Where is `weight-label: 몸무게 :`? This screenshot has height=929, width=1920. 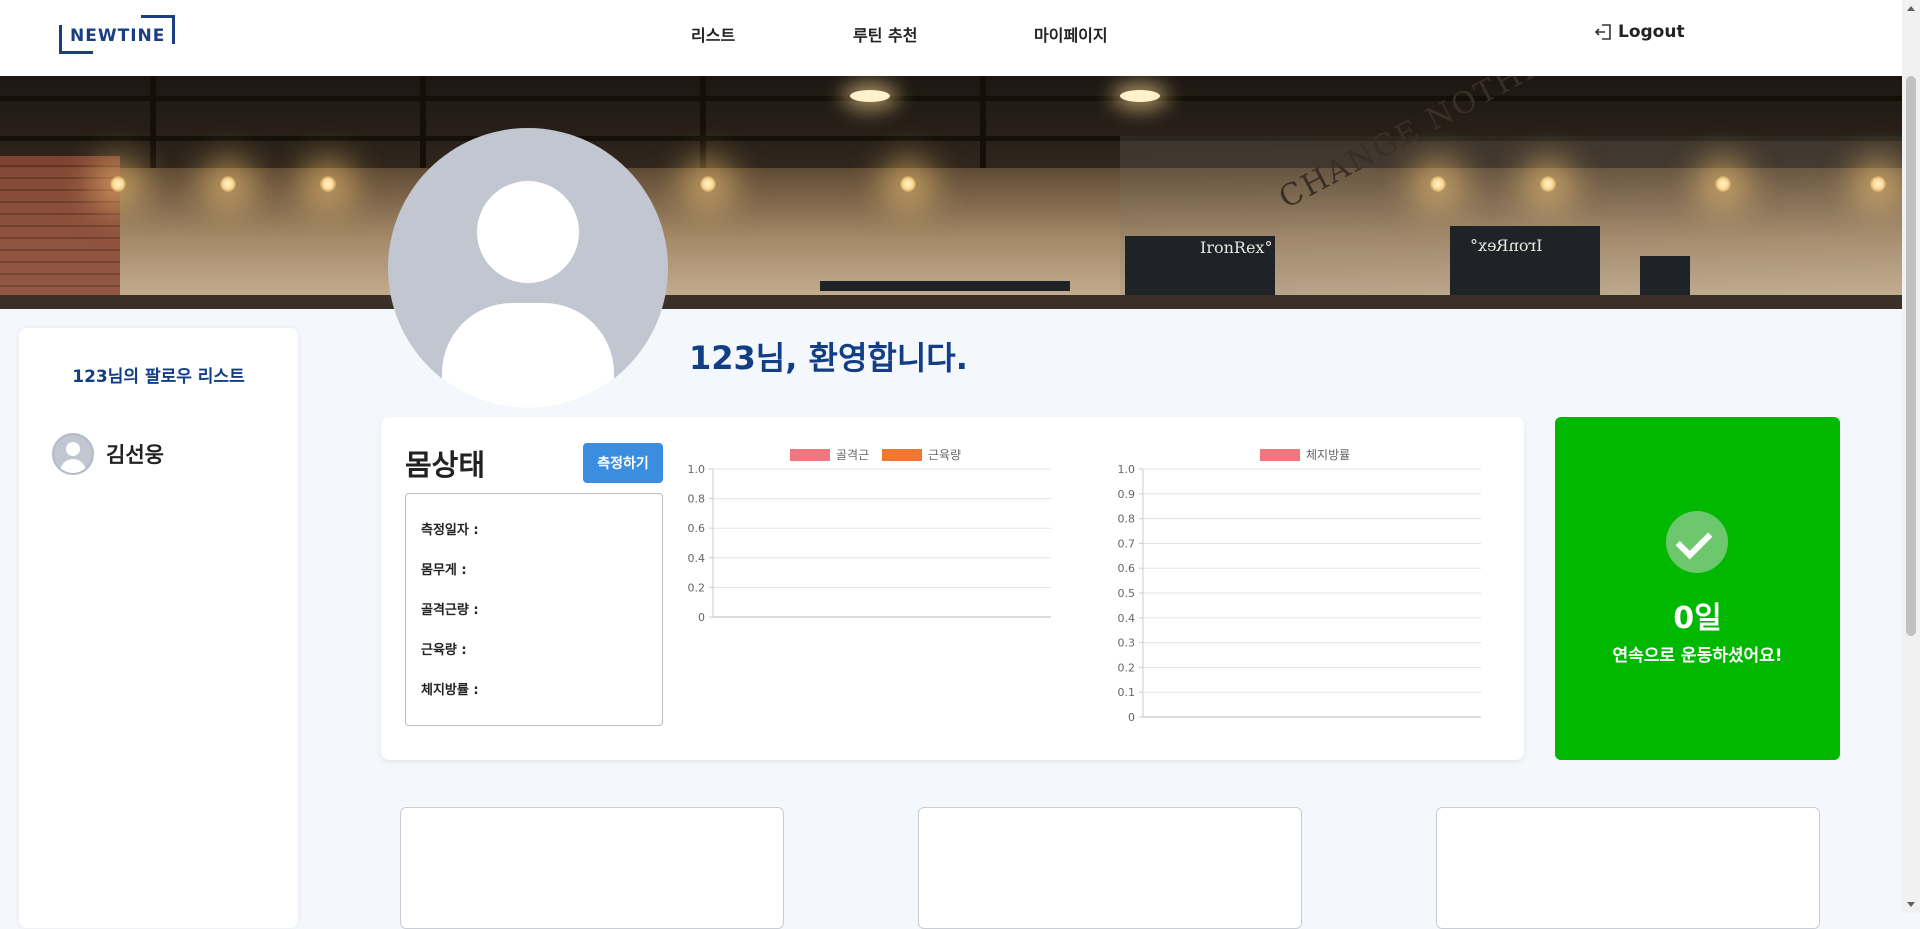 weight-label: 몸무게 : is located at coordinates (444, 570).